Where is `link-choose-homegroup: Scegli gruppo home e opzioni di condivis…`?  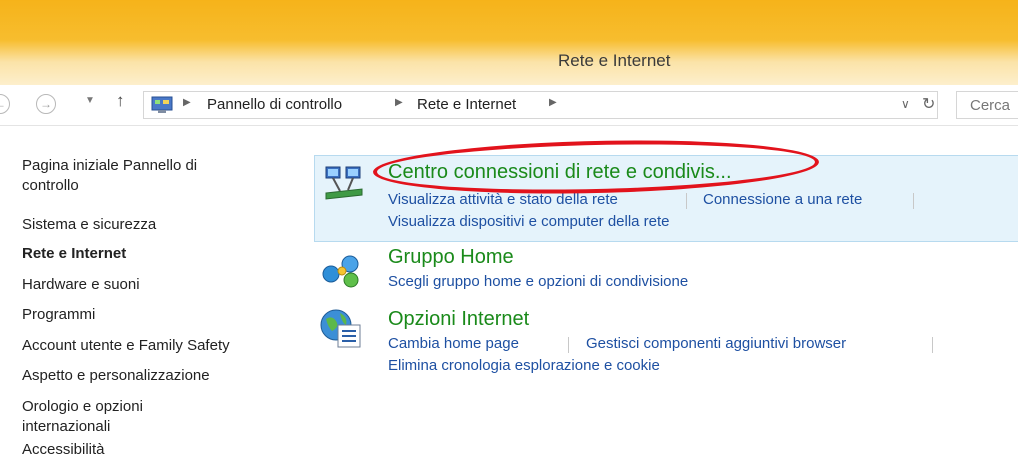
link-choose-homegroup: Scegli gruppo home e opzioni di condivis… is located at coordinates (538, 281).